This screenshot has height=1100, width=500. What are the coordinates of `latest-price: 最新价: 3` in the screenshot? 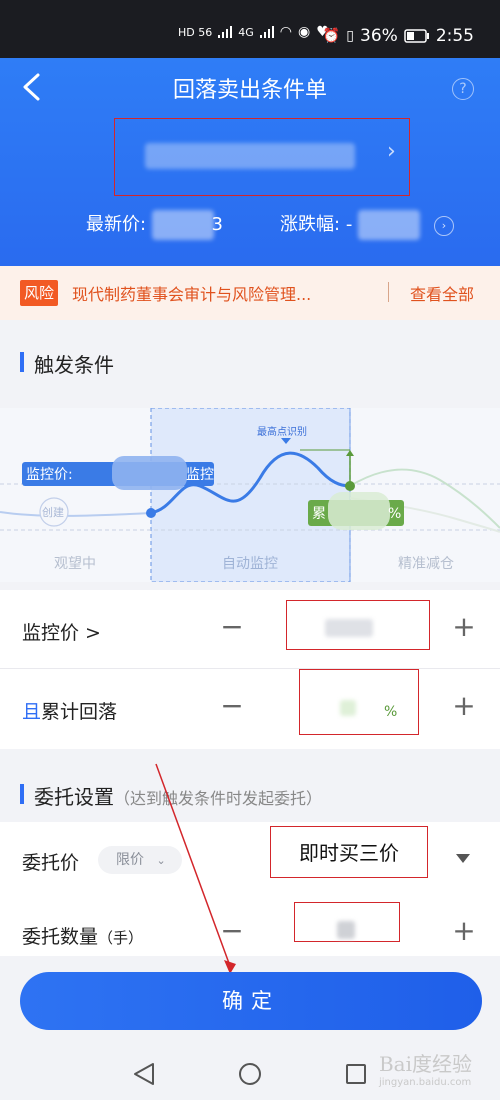 It's located at (154, 225).